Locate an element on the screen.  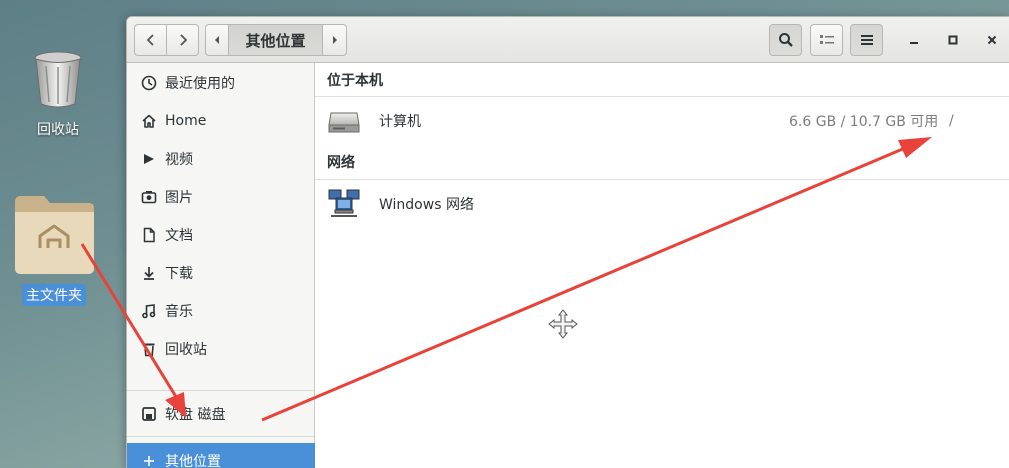
desktop-trash-label: 回收站 is located at coordinates (58, 130).